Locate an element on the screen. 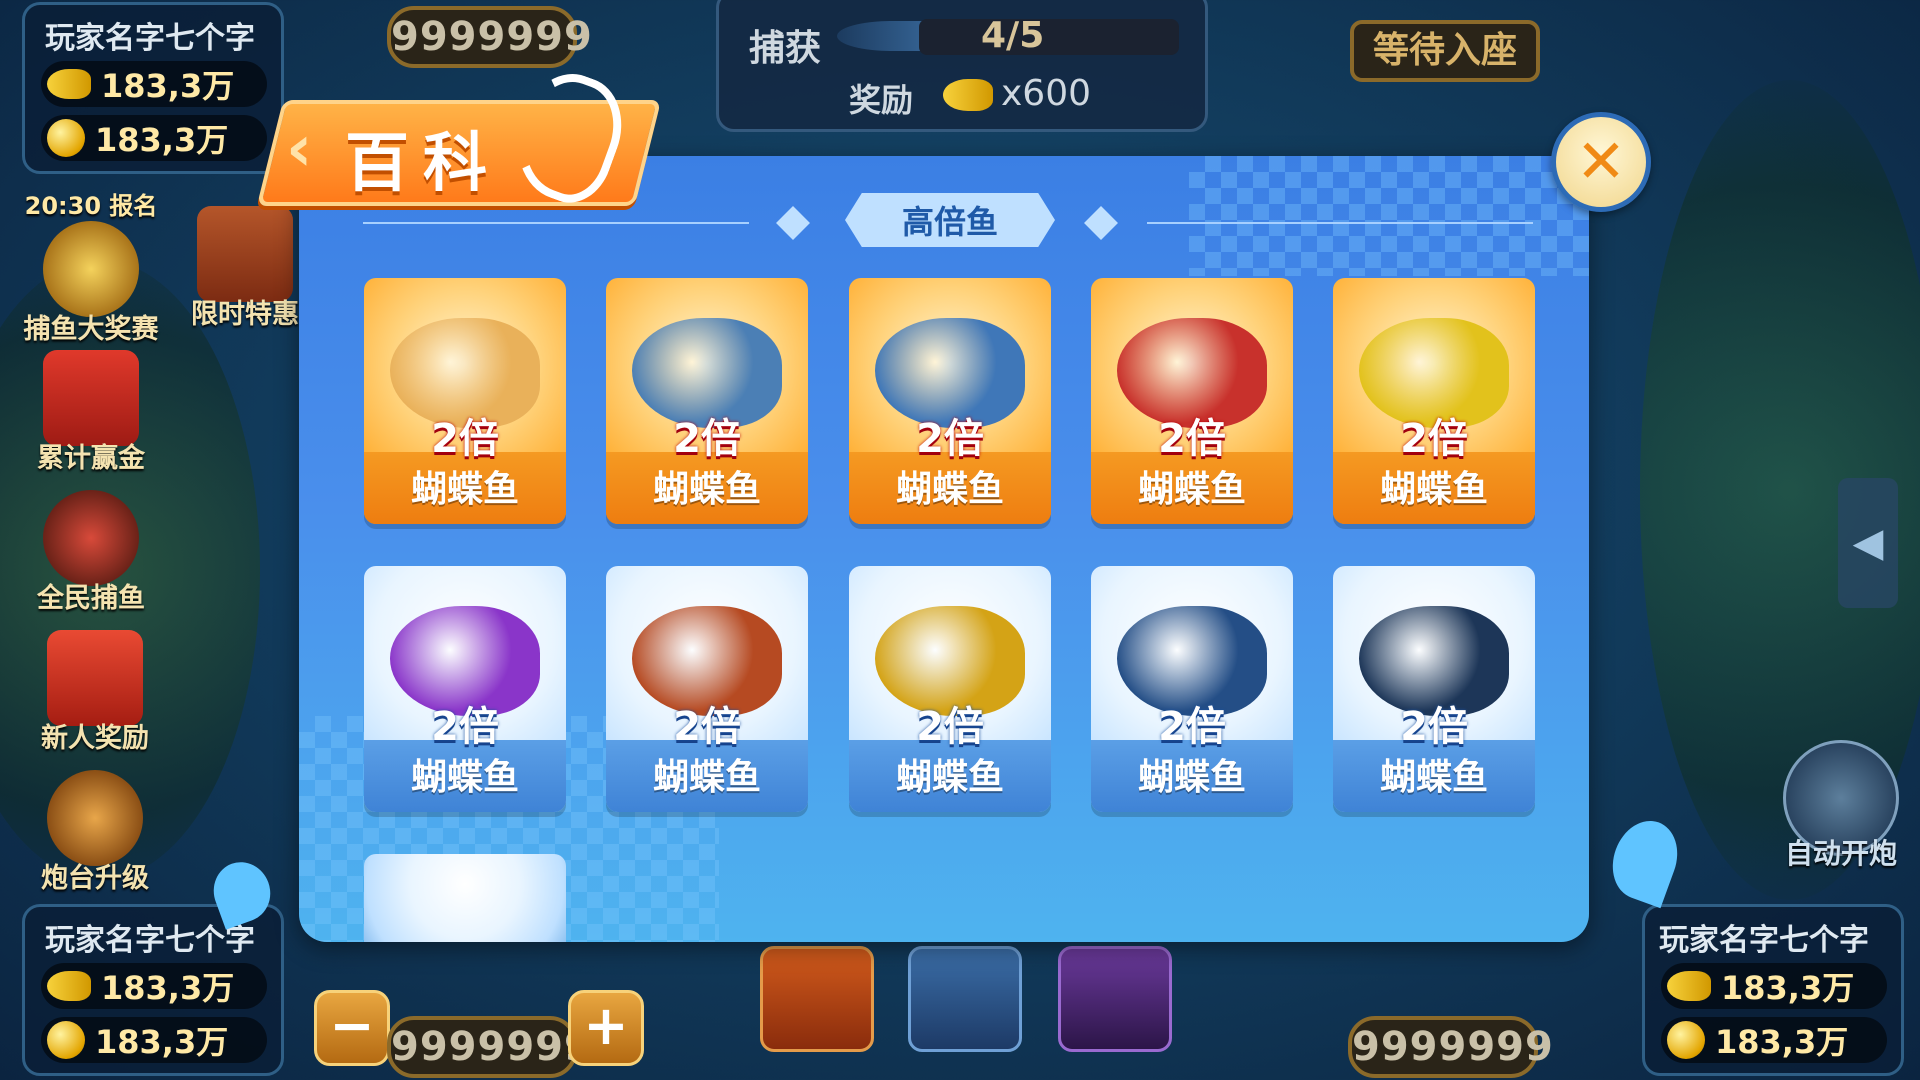 The height and width of the screenshot is (1080, 1920). divider-diamond-right is located at coordinates (1101, 223).